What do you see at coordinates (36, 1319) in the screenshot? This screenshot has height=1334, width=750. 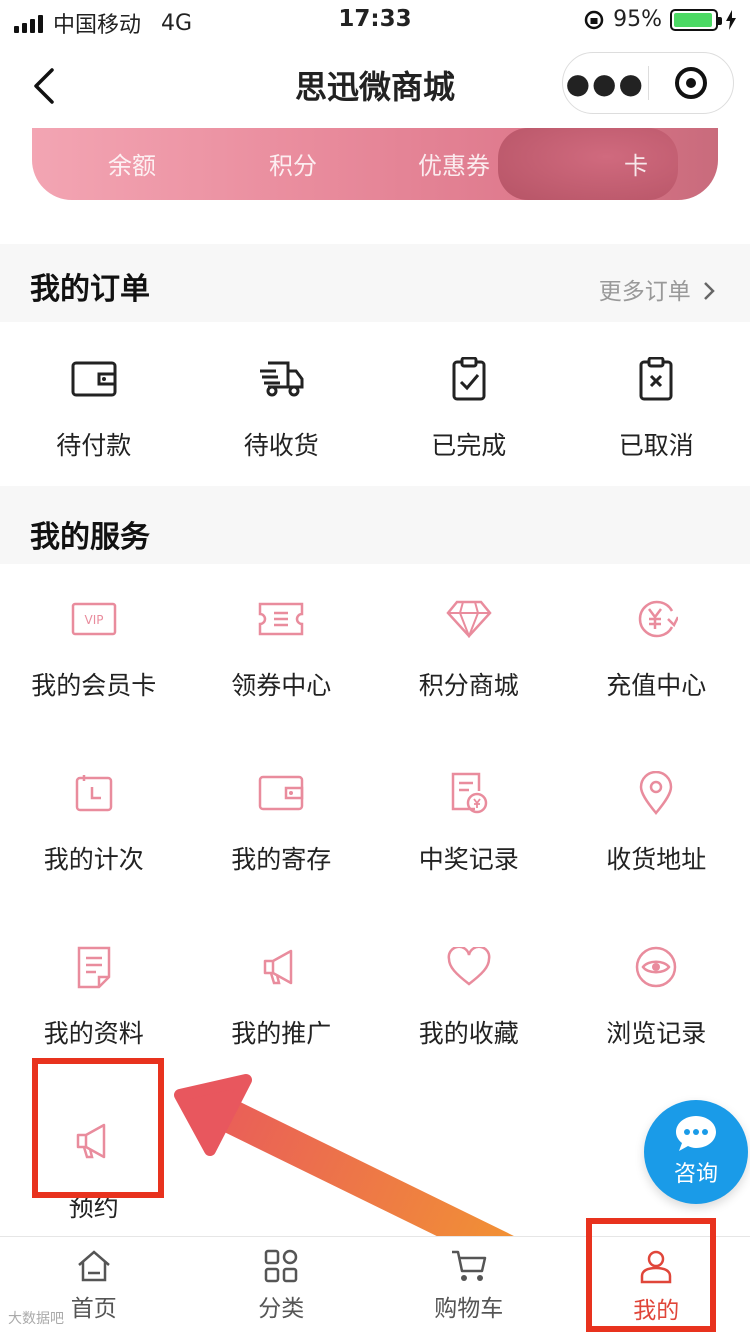 I see `watermark: 大数据吧` at bounding box center [36, 1319].